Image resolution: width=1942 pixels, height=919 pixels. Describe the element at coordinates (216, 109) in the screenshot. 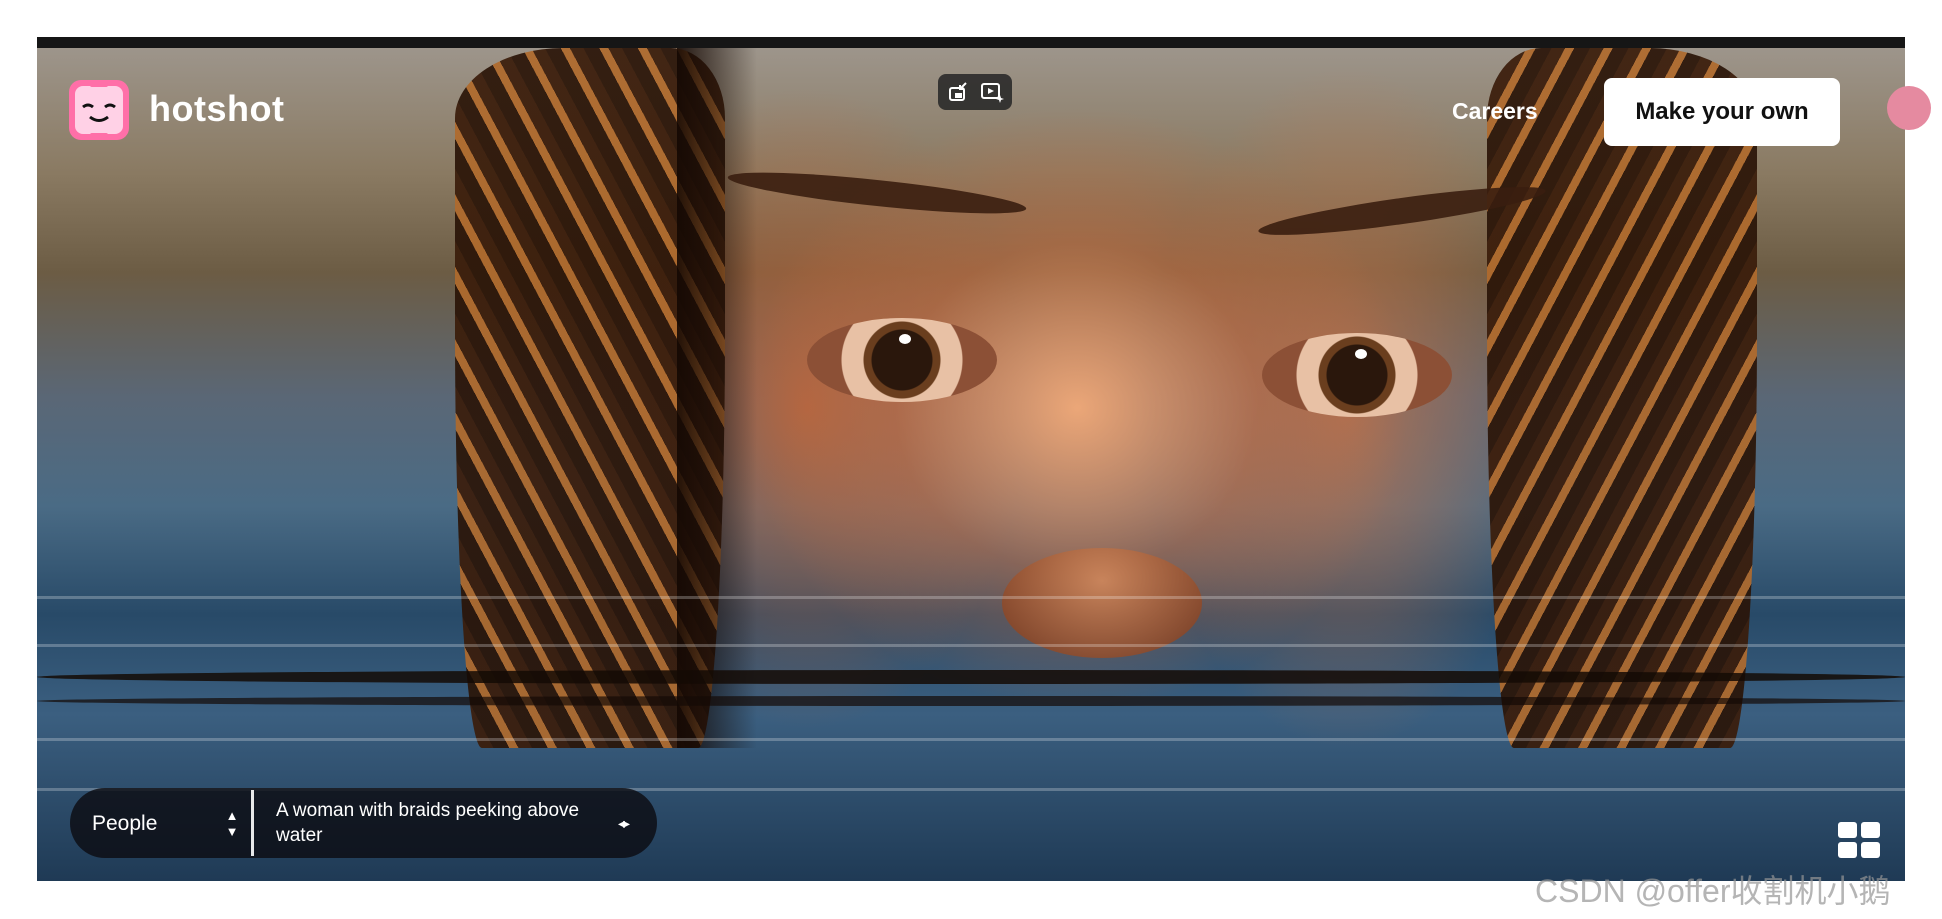

I see `brand-name: hotshot` at that location.